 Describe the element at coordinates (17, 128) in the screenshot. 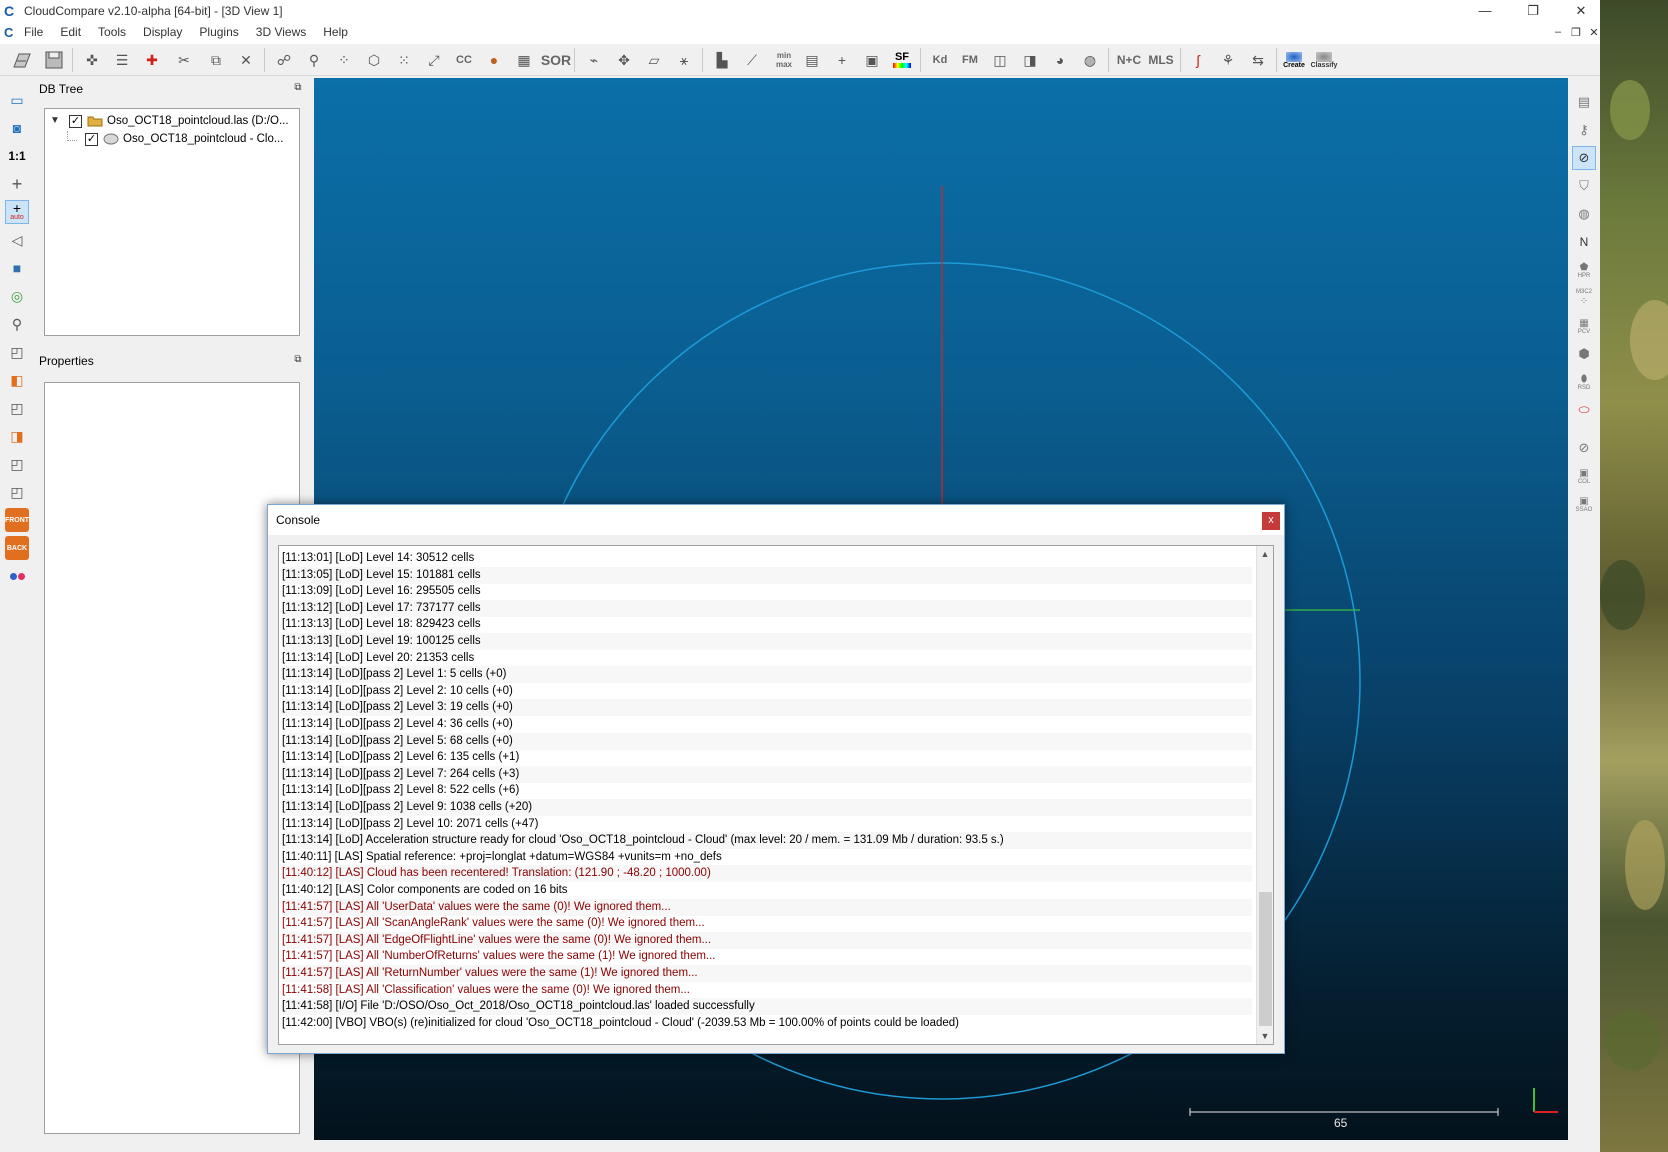

I see `camera-icon: ◙` at that location.